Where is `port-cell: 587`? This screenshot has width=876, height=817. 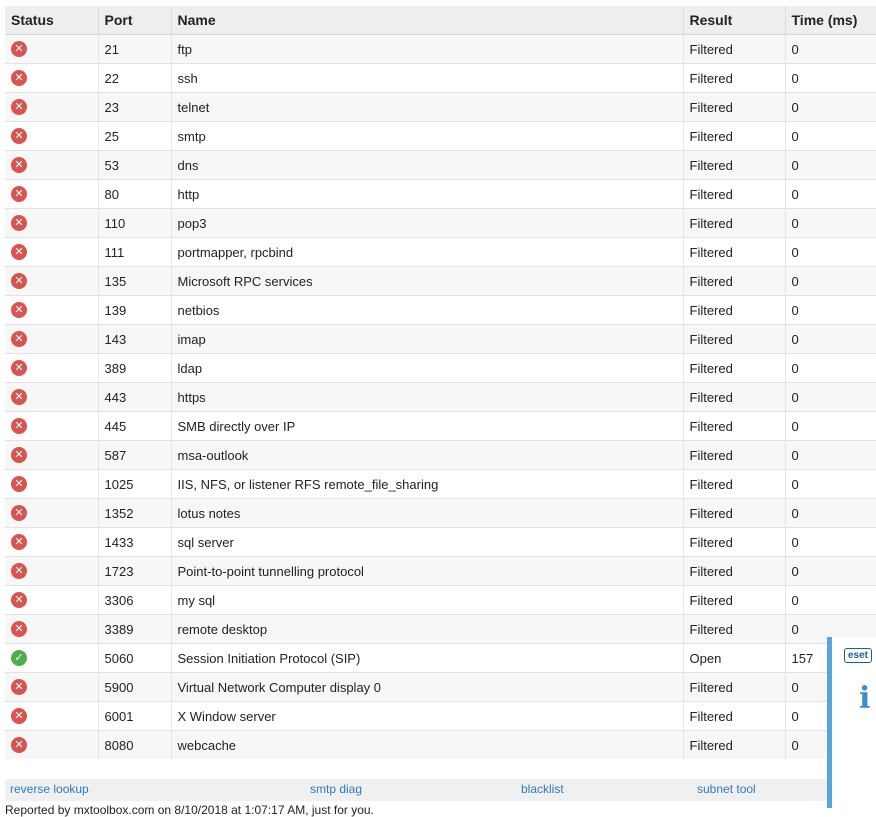 port-cell: 587 is located at coordinates (134, 455).